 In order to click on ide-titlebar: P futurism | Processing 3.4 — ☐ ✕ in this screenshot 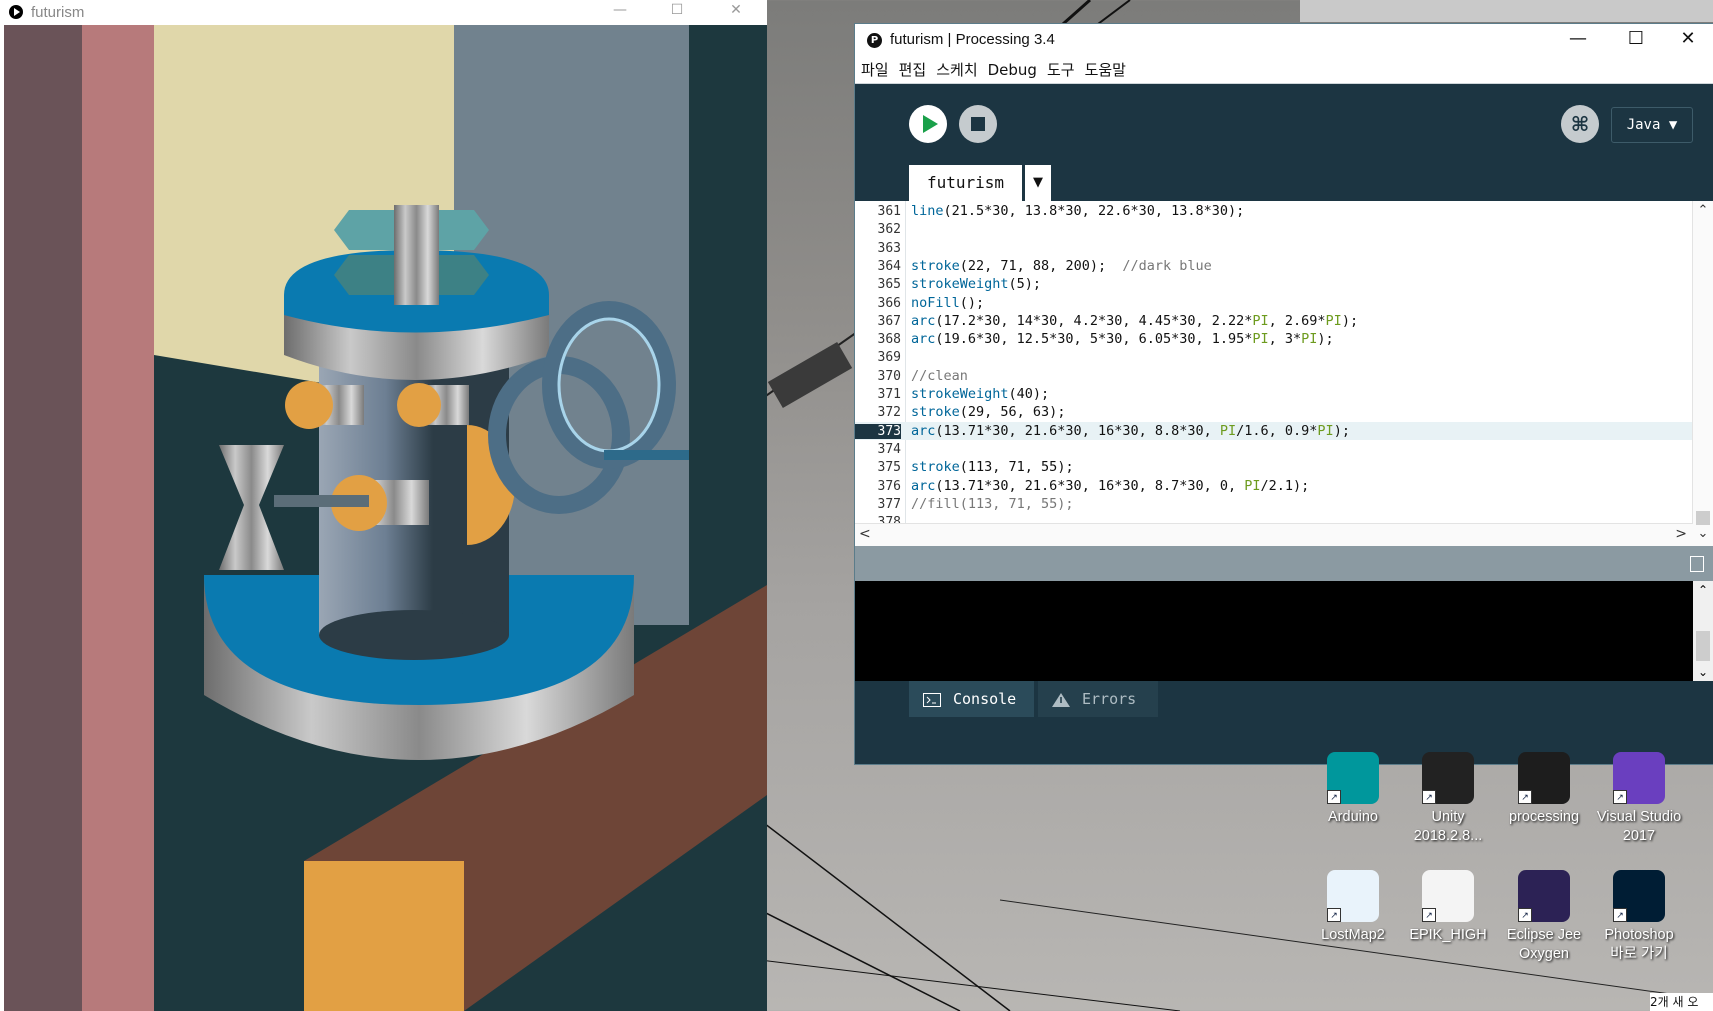, I will do `click(1284, 40)`.